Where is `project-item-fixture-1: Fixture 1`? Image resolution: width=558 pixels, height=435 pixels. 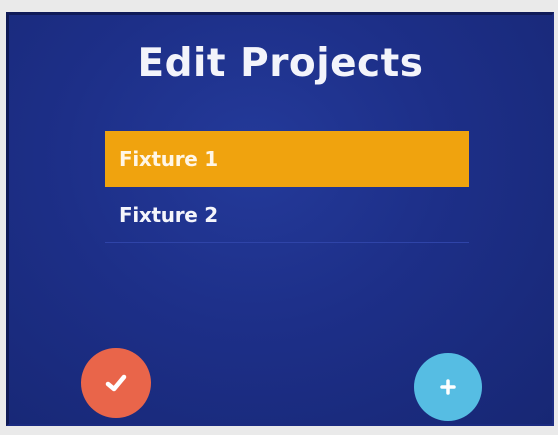 project-item-fixture-1: Fixture 1 is located at coordinates (287, 159).